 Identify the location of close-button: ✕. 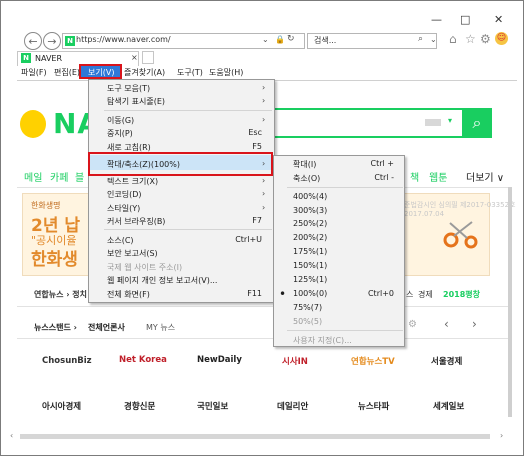
(498, 19).